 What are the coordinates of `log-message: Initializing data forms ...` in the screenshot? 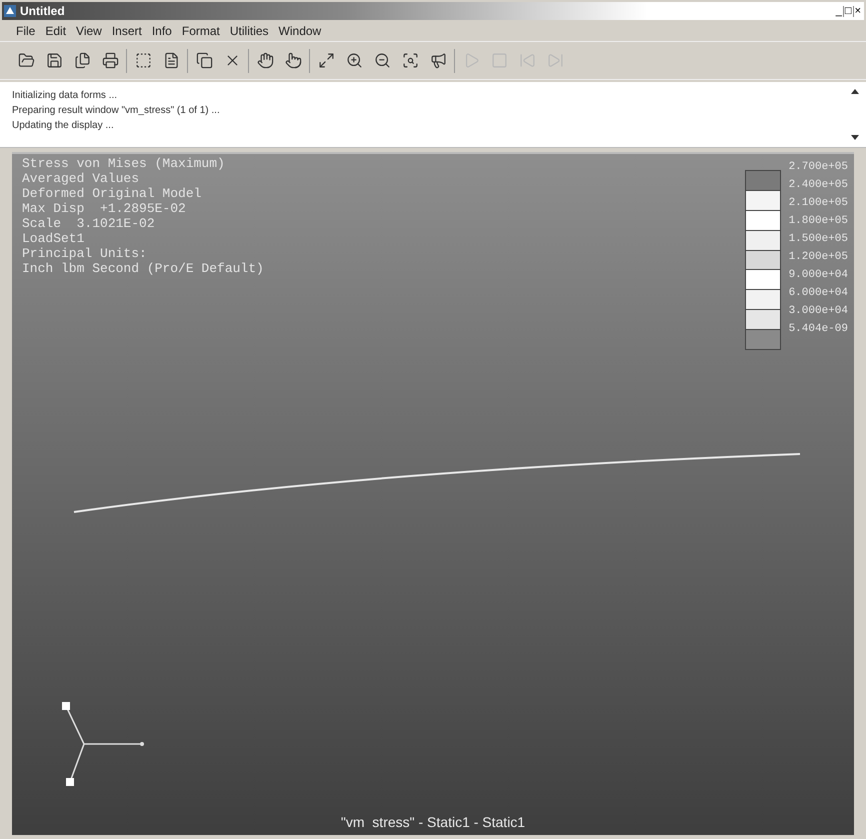 It's located at (65, 96).